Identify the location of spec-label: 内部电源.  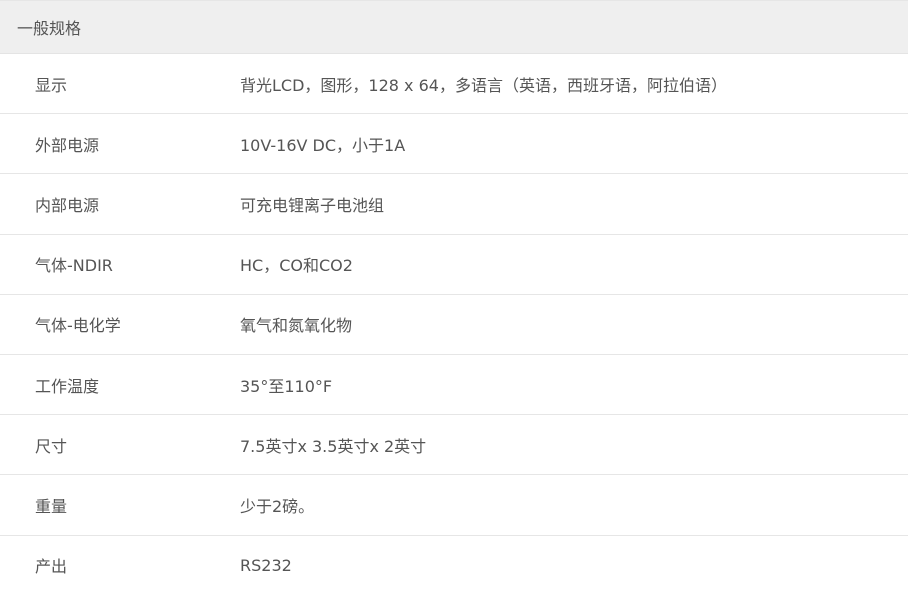
(67, 205).